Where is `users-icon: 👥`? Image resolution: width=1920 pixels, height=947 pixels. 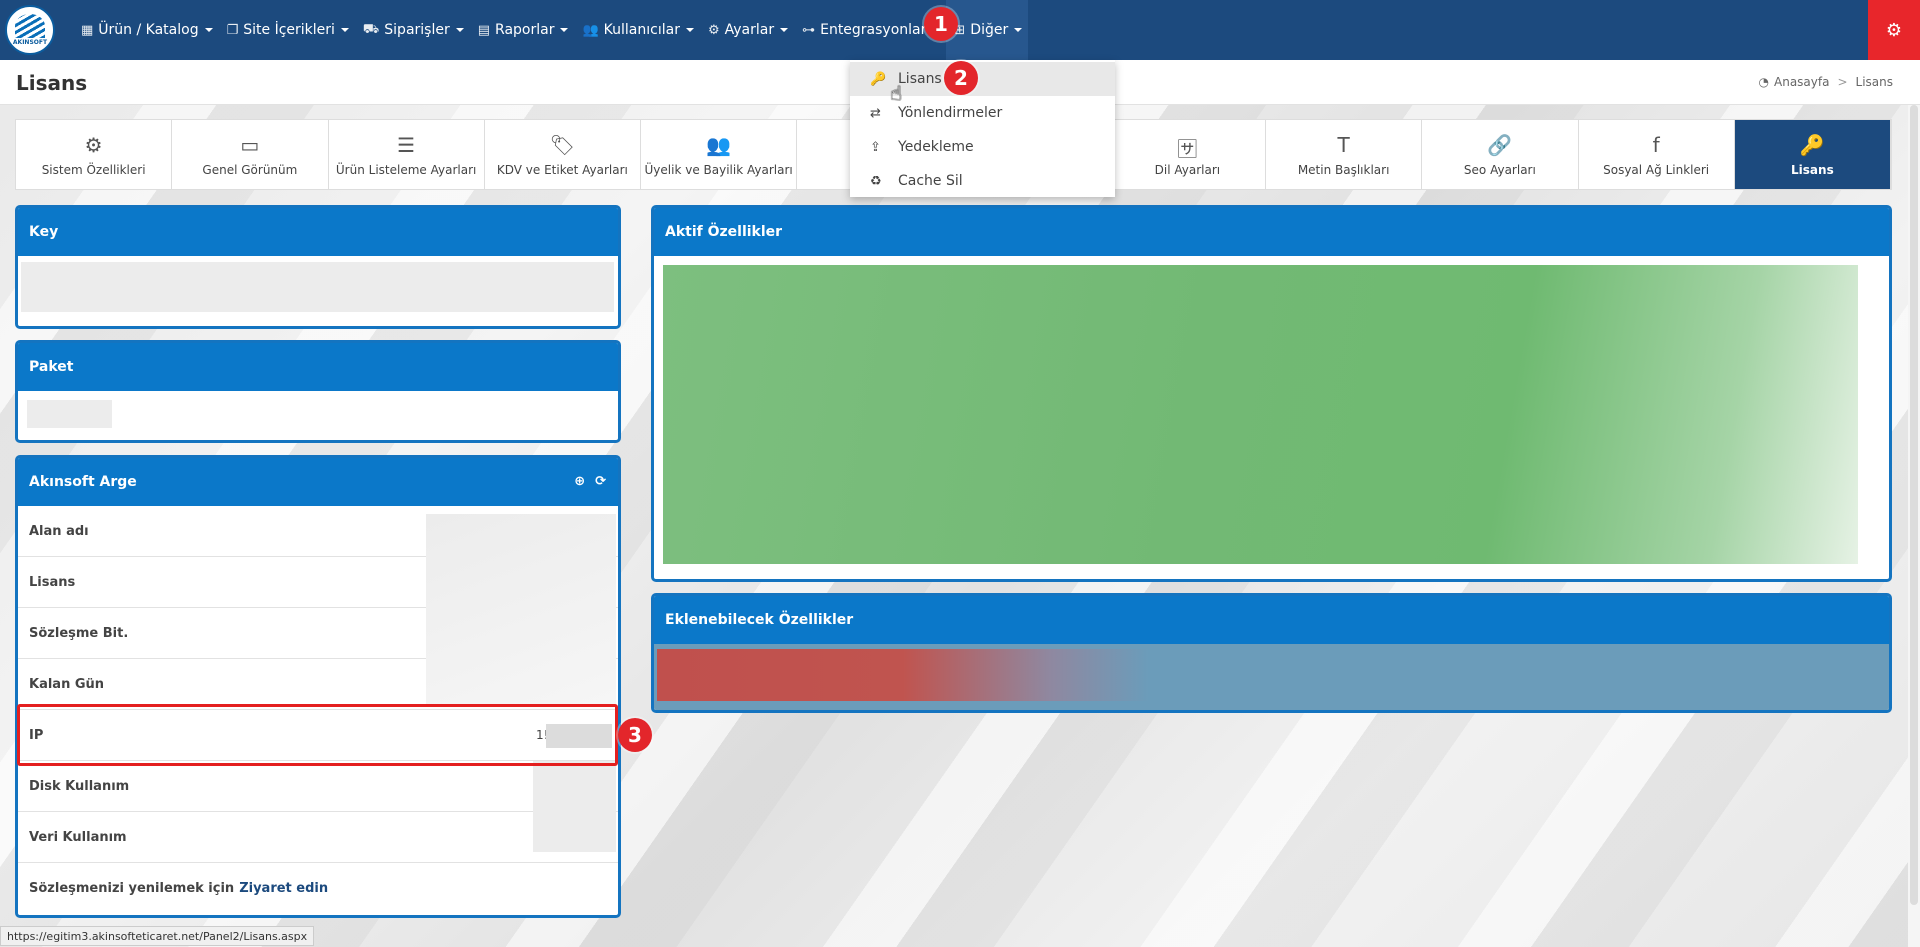 users-icon: 👥 is located at coordinates (590, 30).